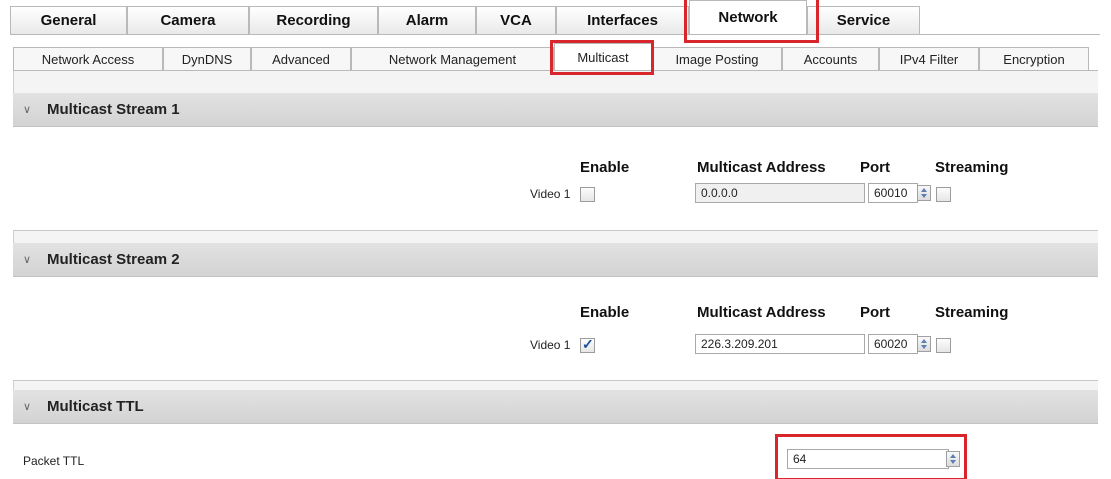  I want to click on packet-ttl-label: Packet TTL, so click(54, 461).